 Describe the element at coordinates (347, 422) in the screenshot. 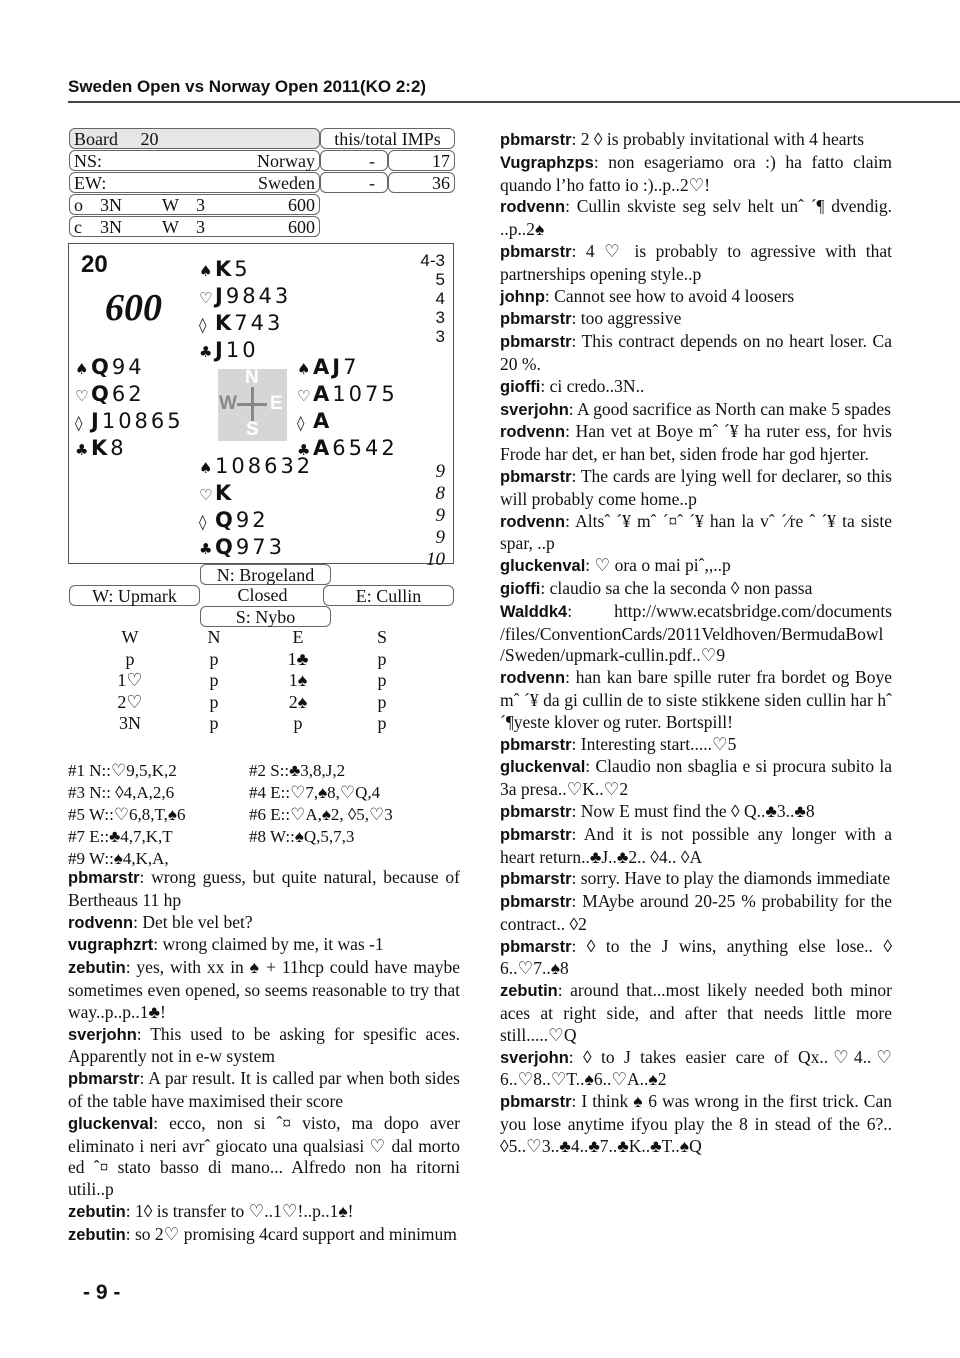

I see `east-diamonds: ◊ A` at that location.